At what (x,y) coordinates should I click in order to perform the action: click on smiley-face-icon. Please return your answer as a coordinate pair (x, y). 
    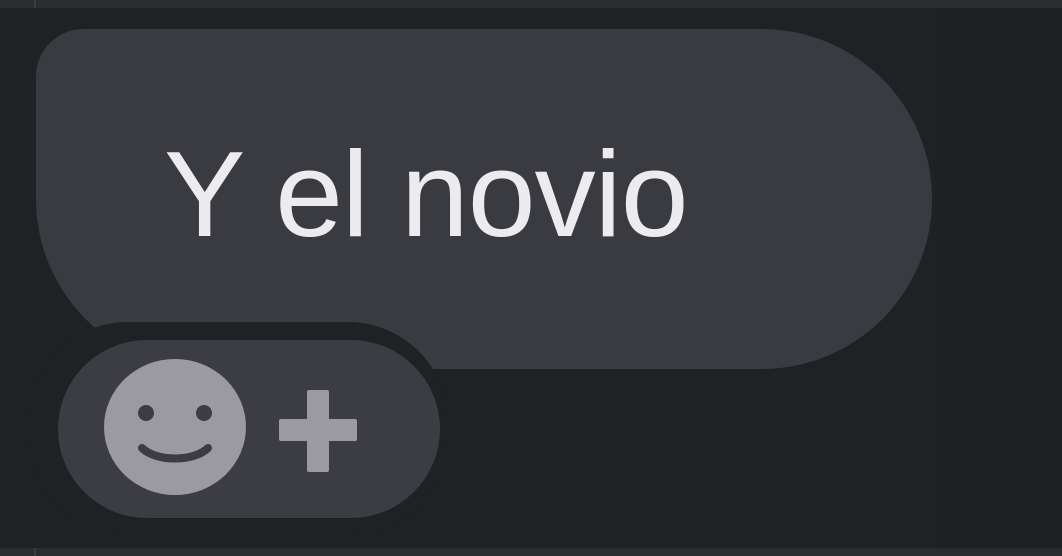
    Looking at the image, I should click on (175, 427).